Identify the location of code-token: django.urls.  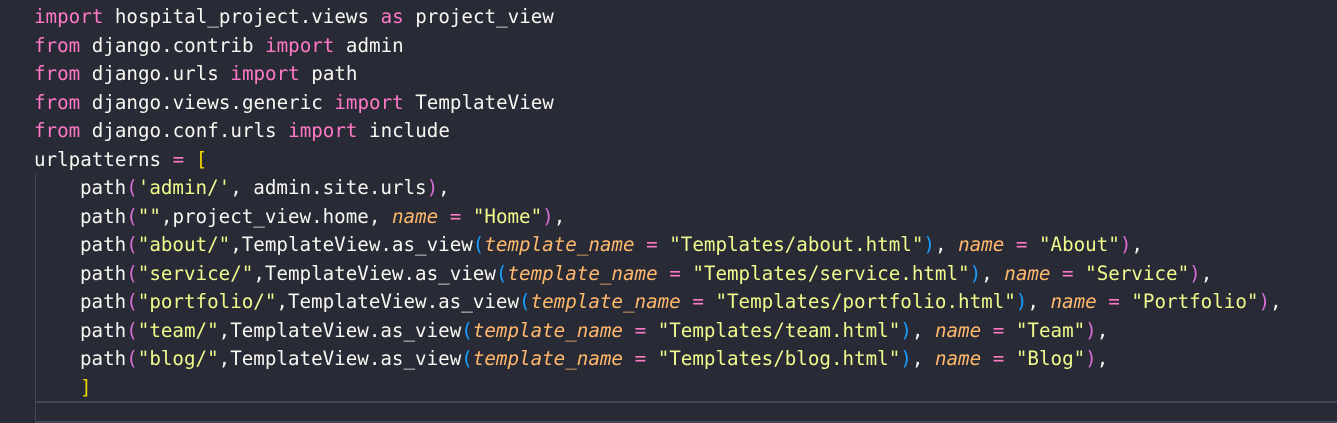
(155, 73).